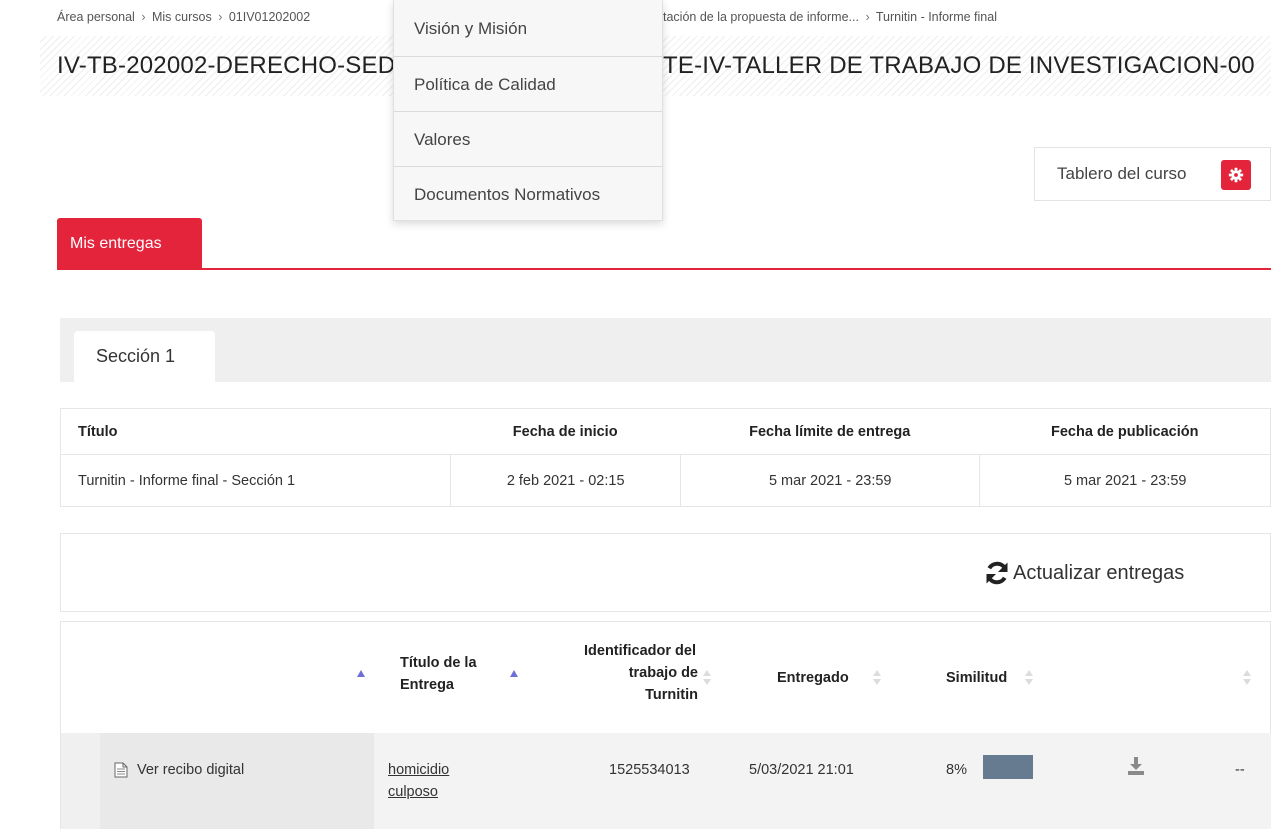  I want to click on paper-id: 1525534013, so click(649, 770).